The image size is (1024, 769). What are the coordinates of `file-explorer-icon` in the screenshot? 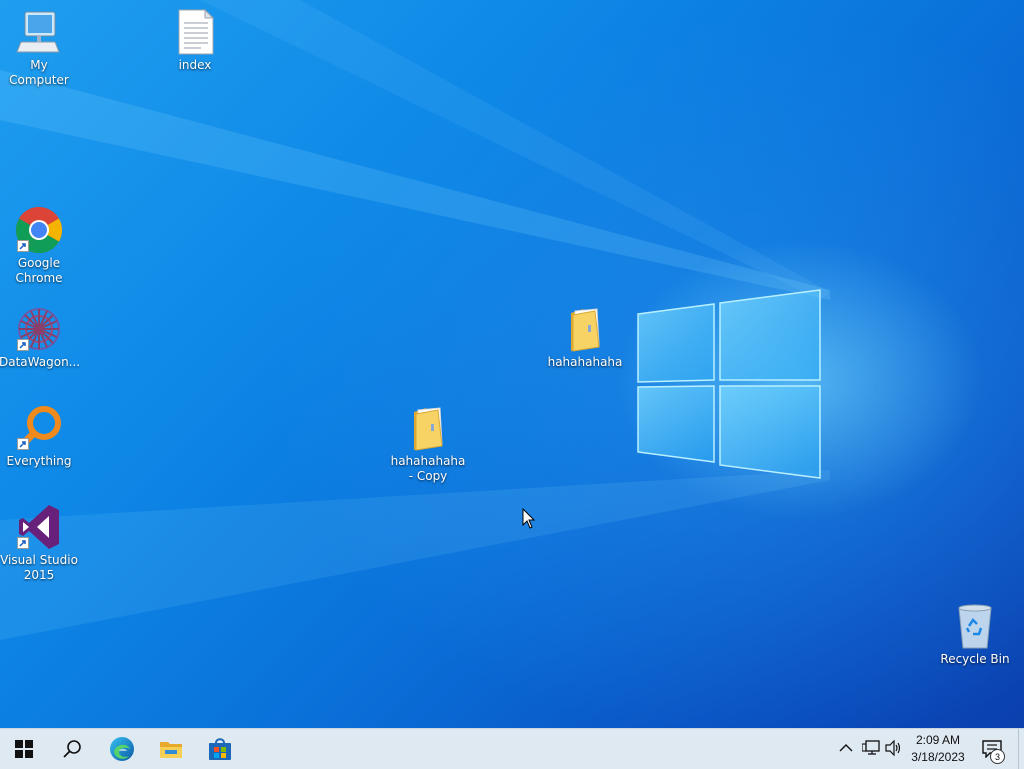 It's located at (171, 750).